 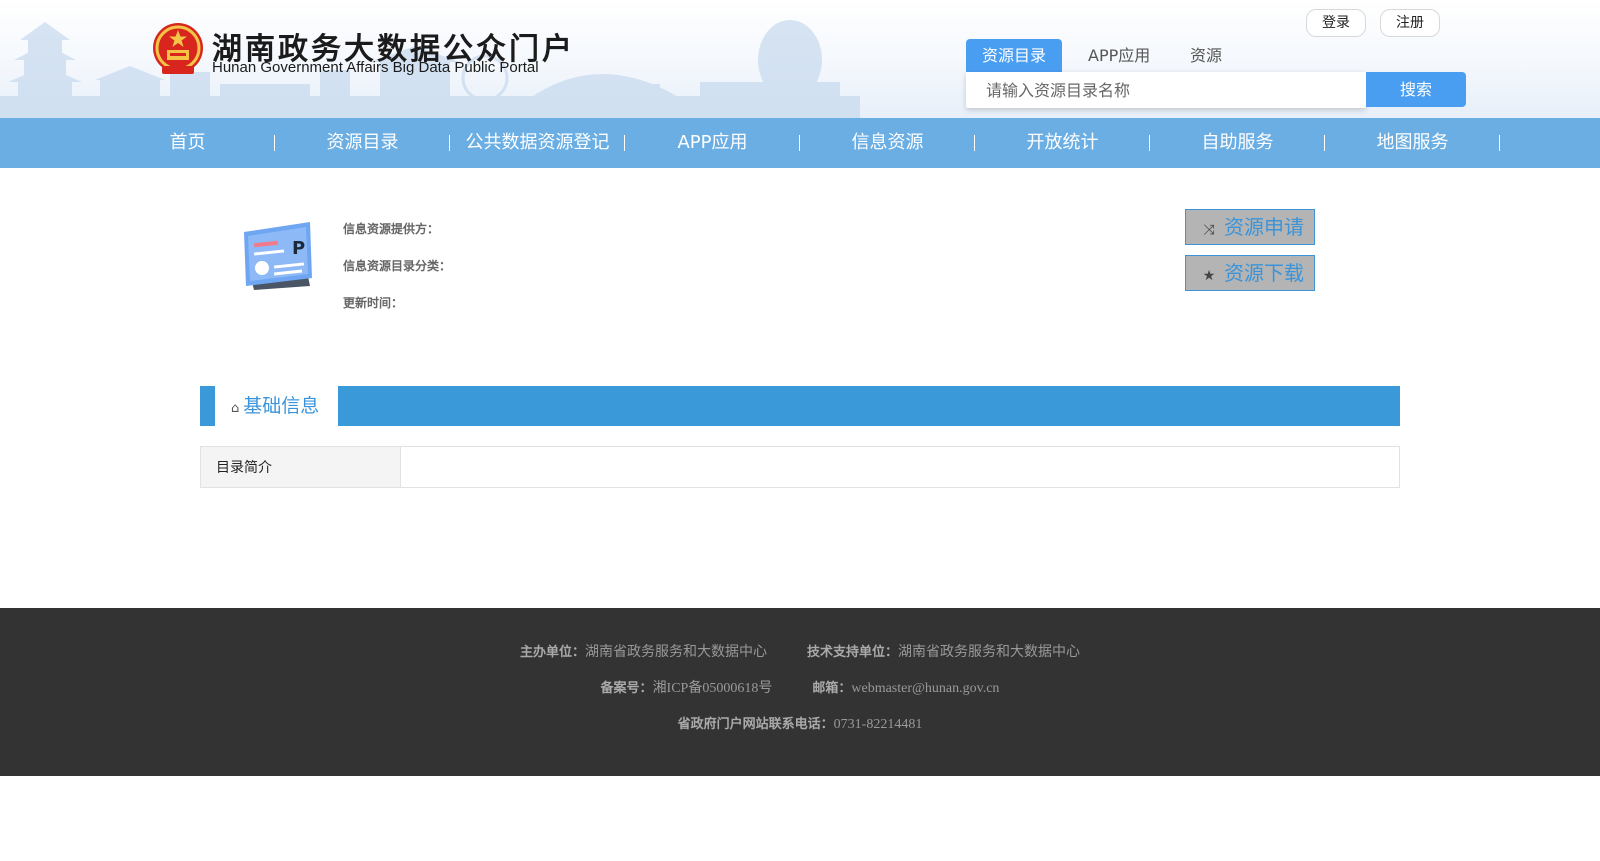 I want to click on nav-item-statistics: 开放统计, so click(x=1062, y=143).